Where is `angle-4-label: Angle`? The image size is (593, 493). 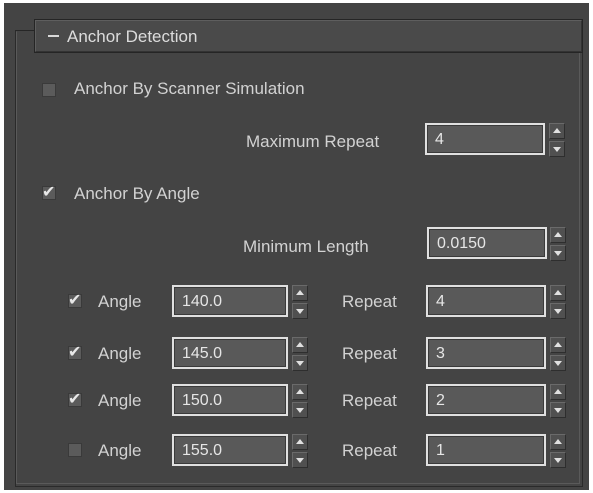
angle-4-label: Angle is located at coordinates (120, 450).